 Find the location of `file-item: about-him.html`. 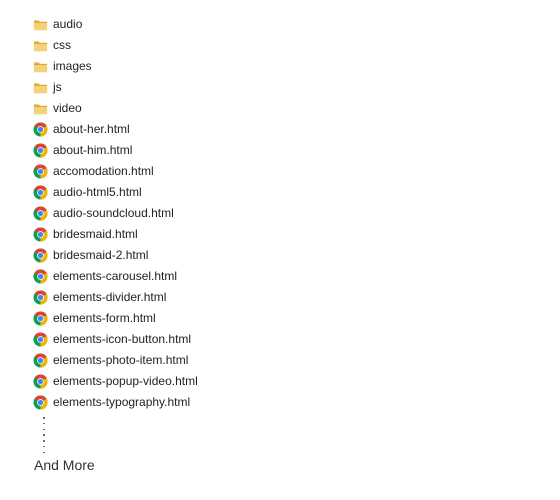

file-item: about-him.html is located at coordinates (115, 150).